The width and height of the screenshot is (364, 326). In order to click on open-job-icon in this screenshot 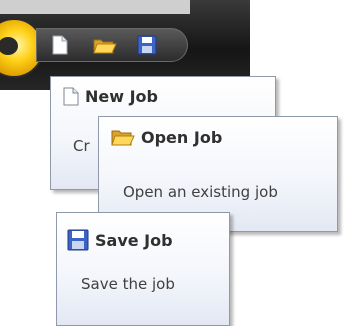, I will do `click(105, 47)`.